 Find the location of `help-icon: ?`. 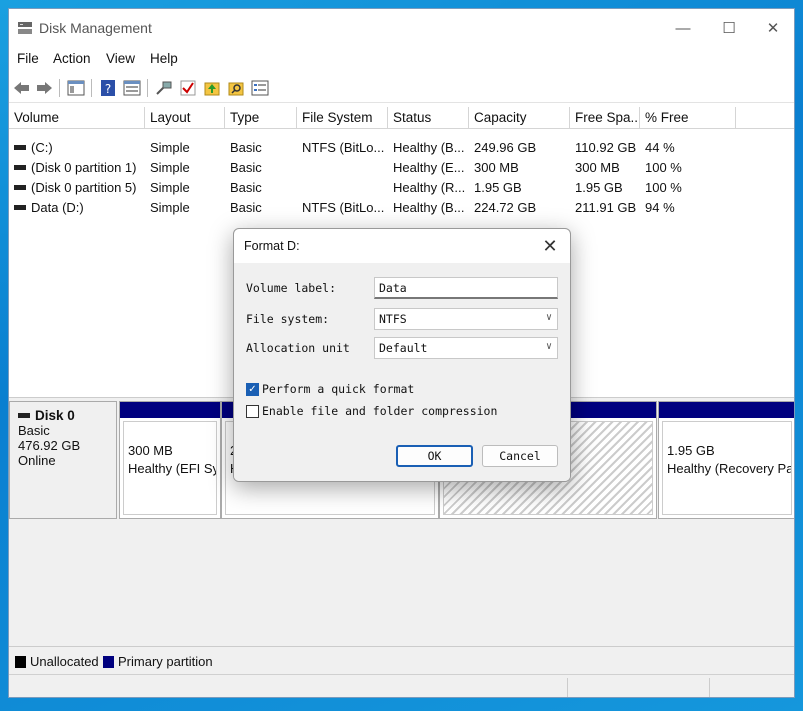

help-icon: ? is located at coordinates (108, 88).